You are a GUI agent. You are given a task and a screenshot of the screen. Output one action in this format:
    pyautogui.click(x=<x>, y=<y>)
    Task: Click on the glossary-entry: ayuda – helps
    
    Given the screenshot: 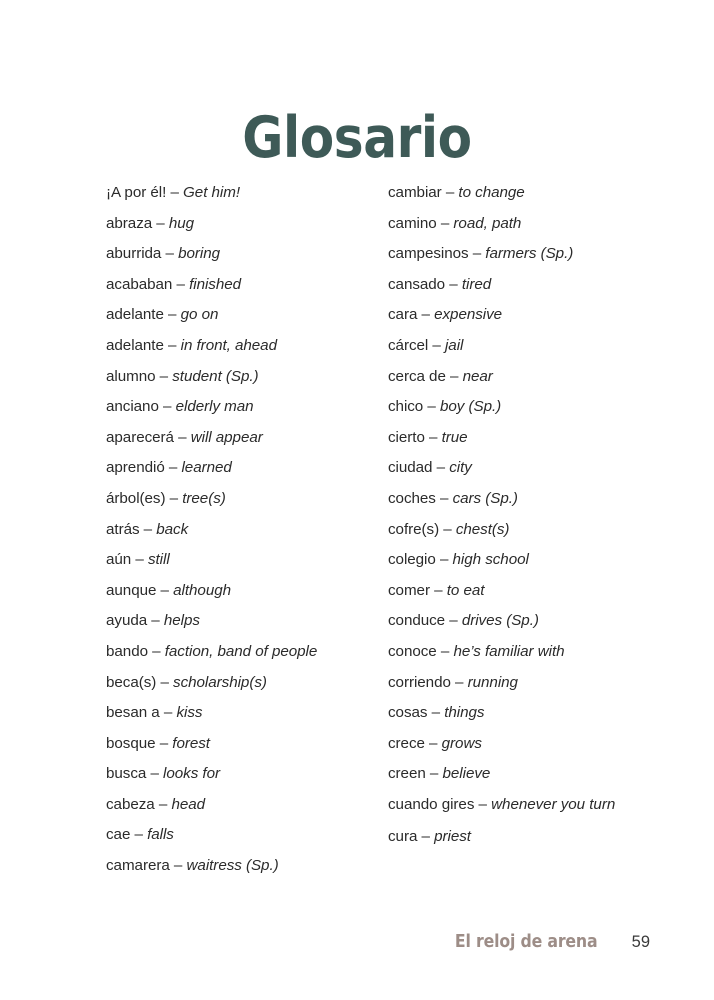 What is the action you would take?
    pyautogui.click(x=247, y=621)
    